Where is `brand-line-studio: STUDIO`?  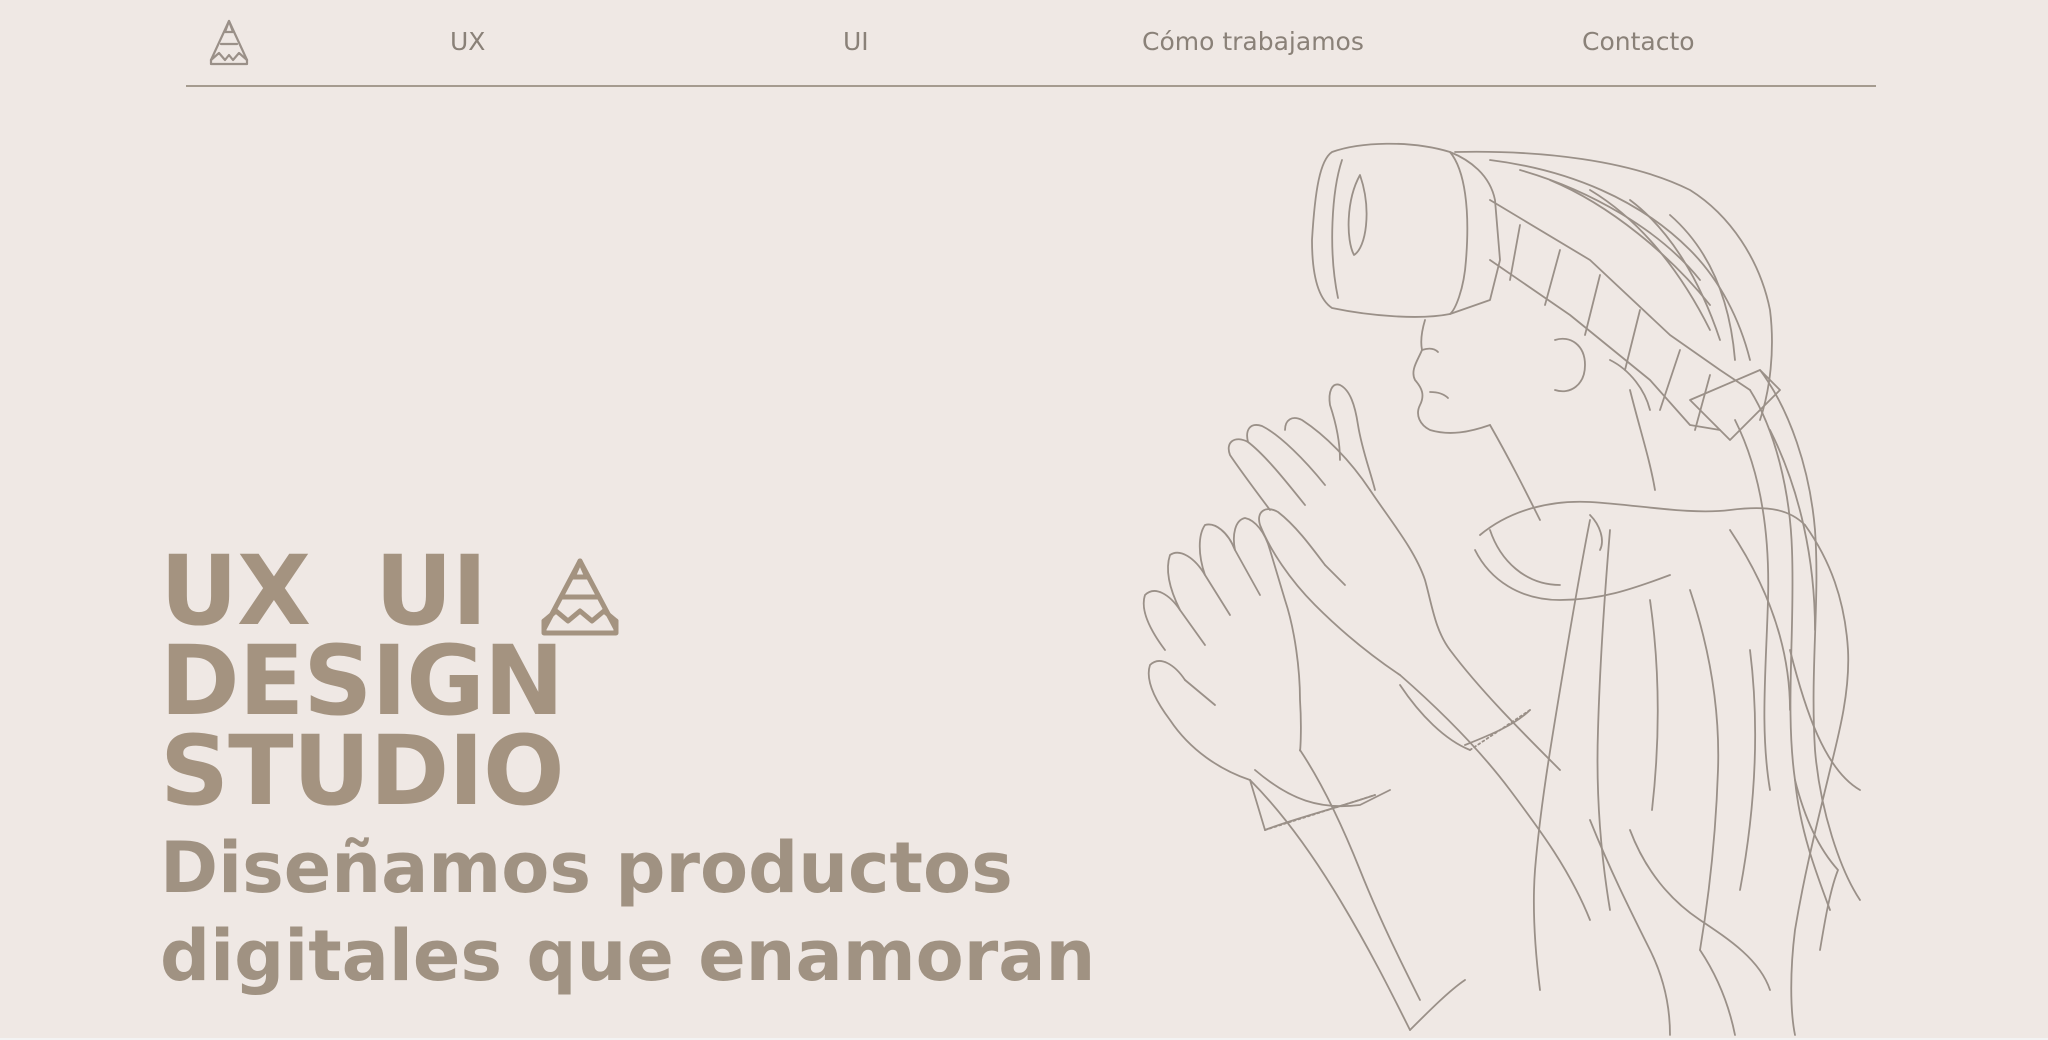
brand-line-studio: STUDIO is located at coordinates (362, 771).